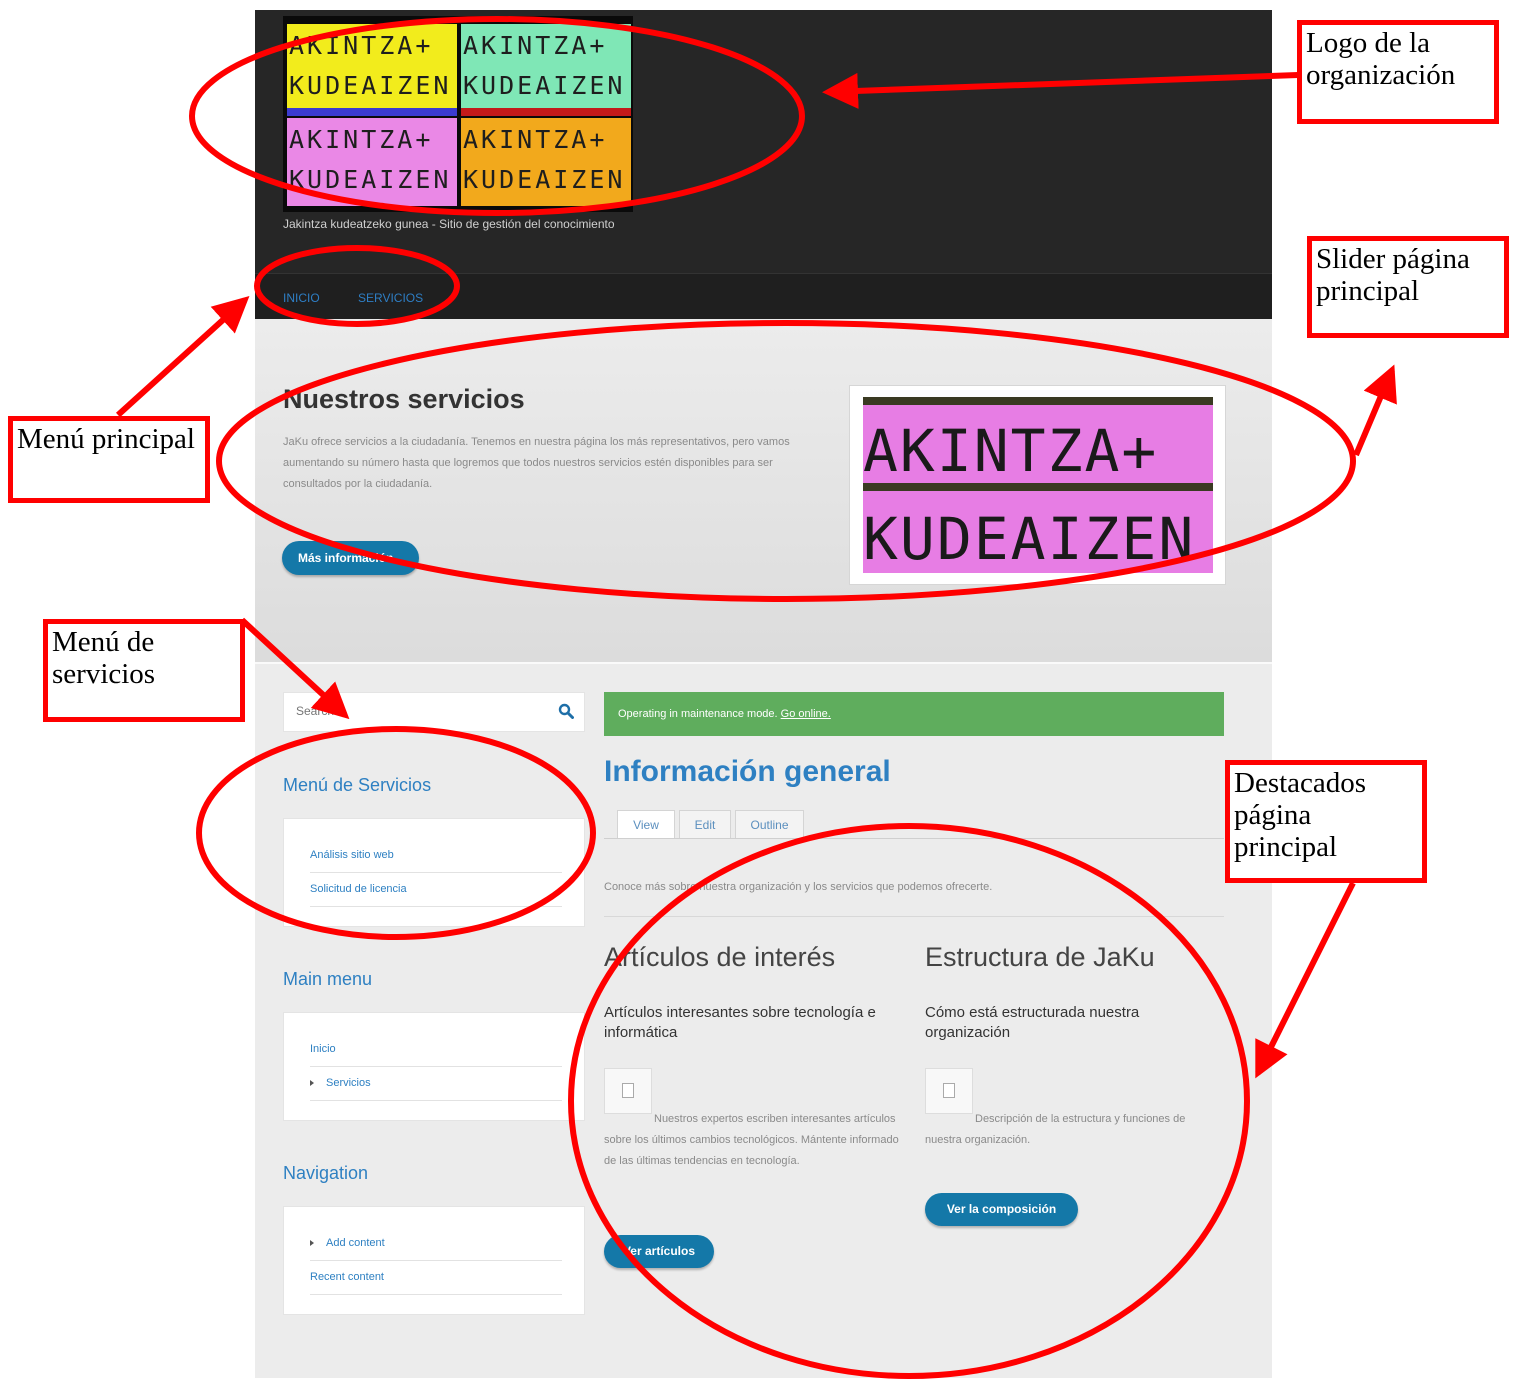 The width and height of the screenshot is (1518, 1379). I want to click on services-menu-arrow, so click(294, 668).